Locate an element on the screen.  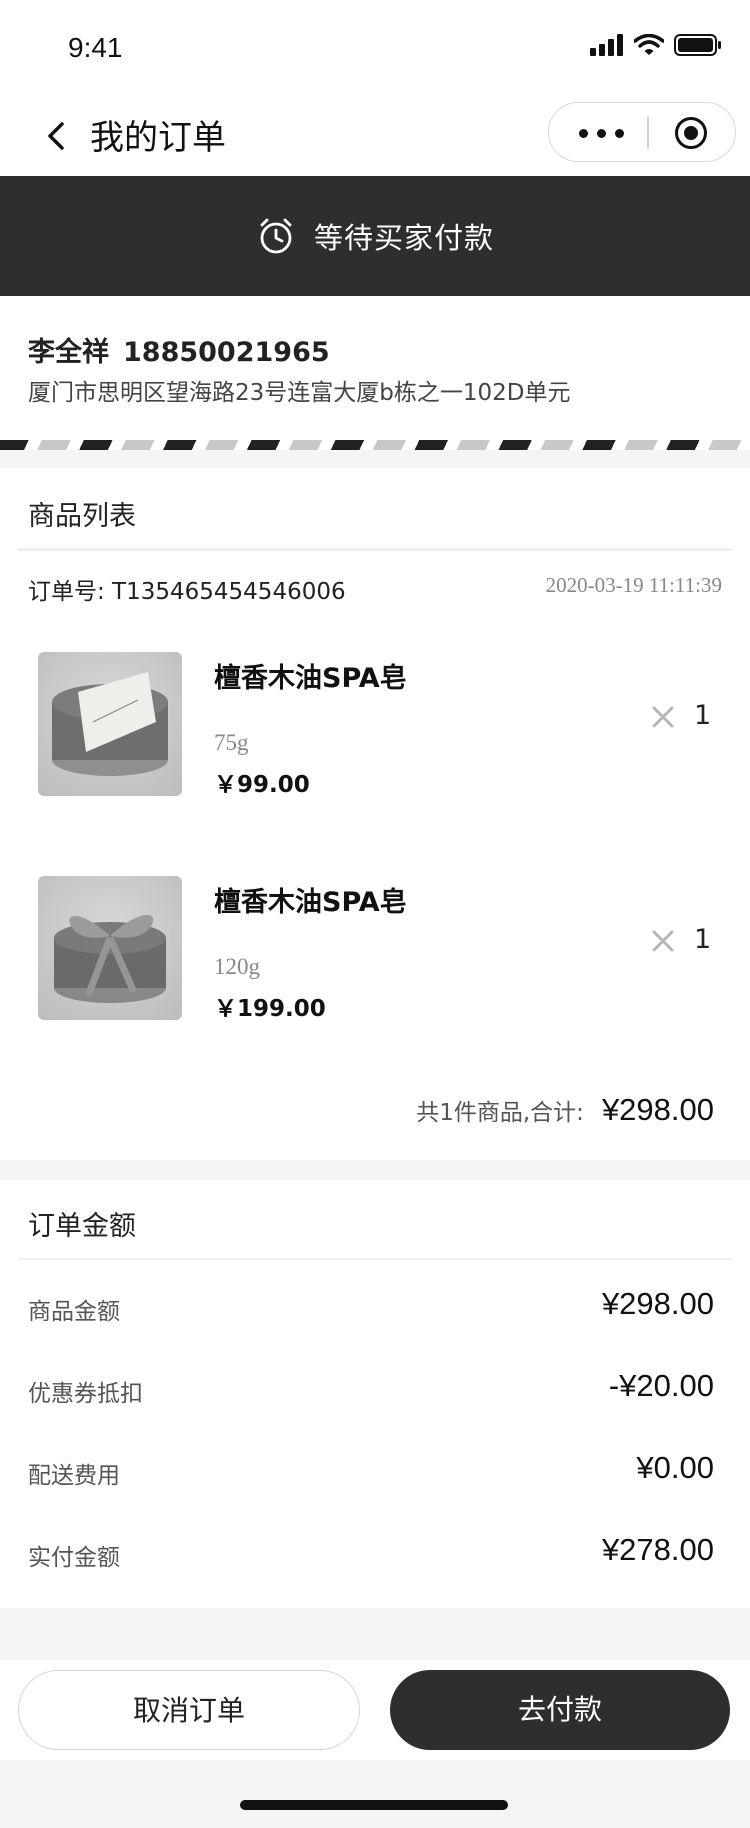
goods-total: 共1件商品,合计: ¥298.00 is located at coordinates (565, 1110).